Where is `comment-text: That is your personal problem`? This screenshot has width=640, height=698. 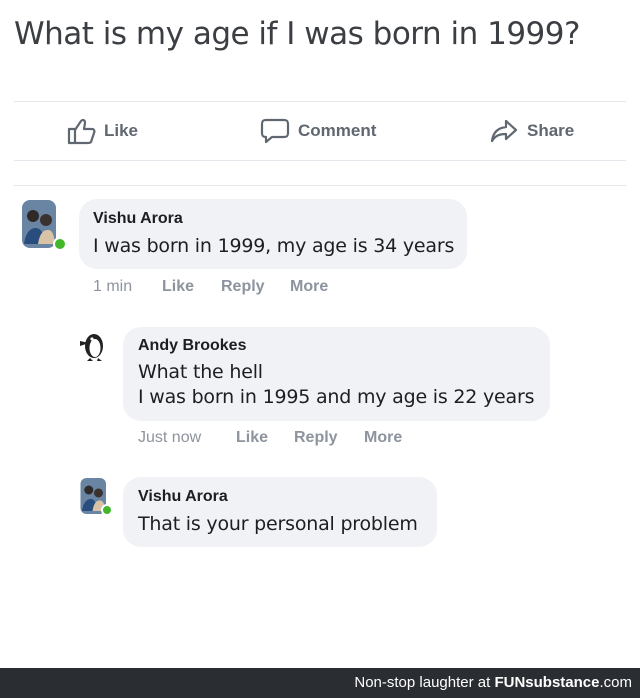
comment-text: That is your personal problem is located at coordinates (278, 524).